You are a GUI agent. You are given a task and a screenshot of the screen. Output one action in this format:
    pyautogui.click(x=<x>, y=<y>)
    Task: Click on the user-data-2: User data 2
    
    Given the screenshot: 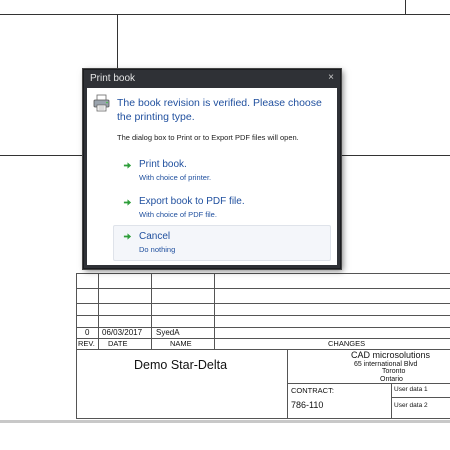 What is the action you would take?
    pyautogui.click(x=411, y=405)
    